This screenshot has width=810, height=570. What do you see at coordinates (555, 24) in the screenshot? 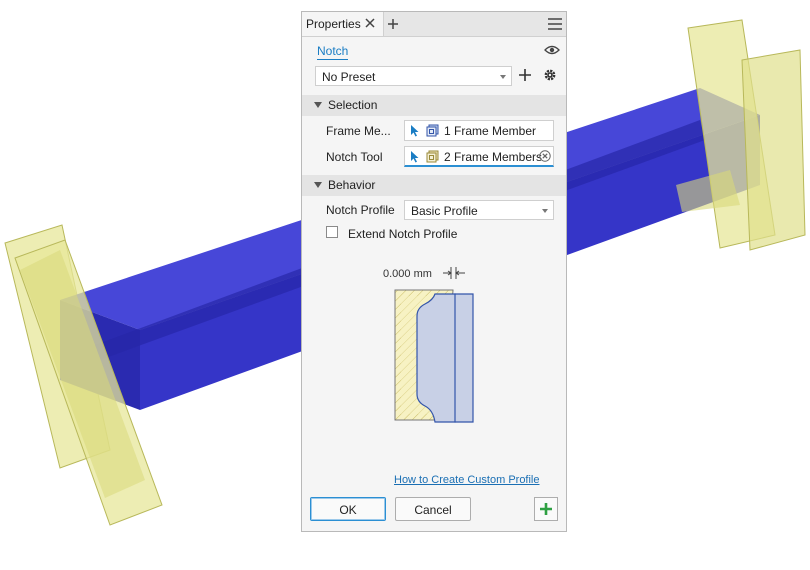
I see `hamburger-menu-icon` at bounding box center [555, 24].